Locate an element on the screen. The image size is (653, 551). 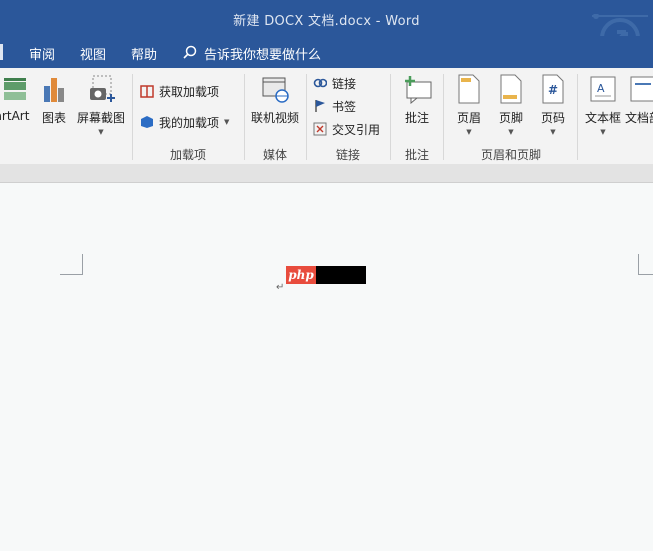
margin-corner-right is located at coordinates (645, 264).